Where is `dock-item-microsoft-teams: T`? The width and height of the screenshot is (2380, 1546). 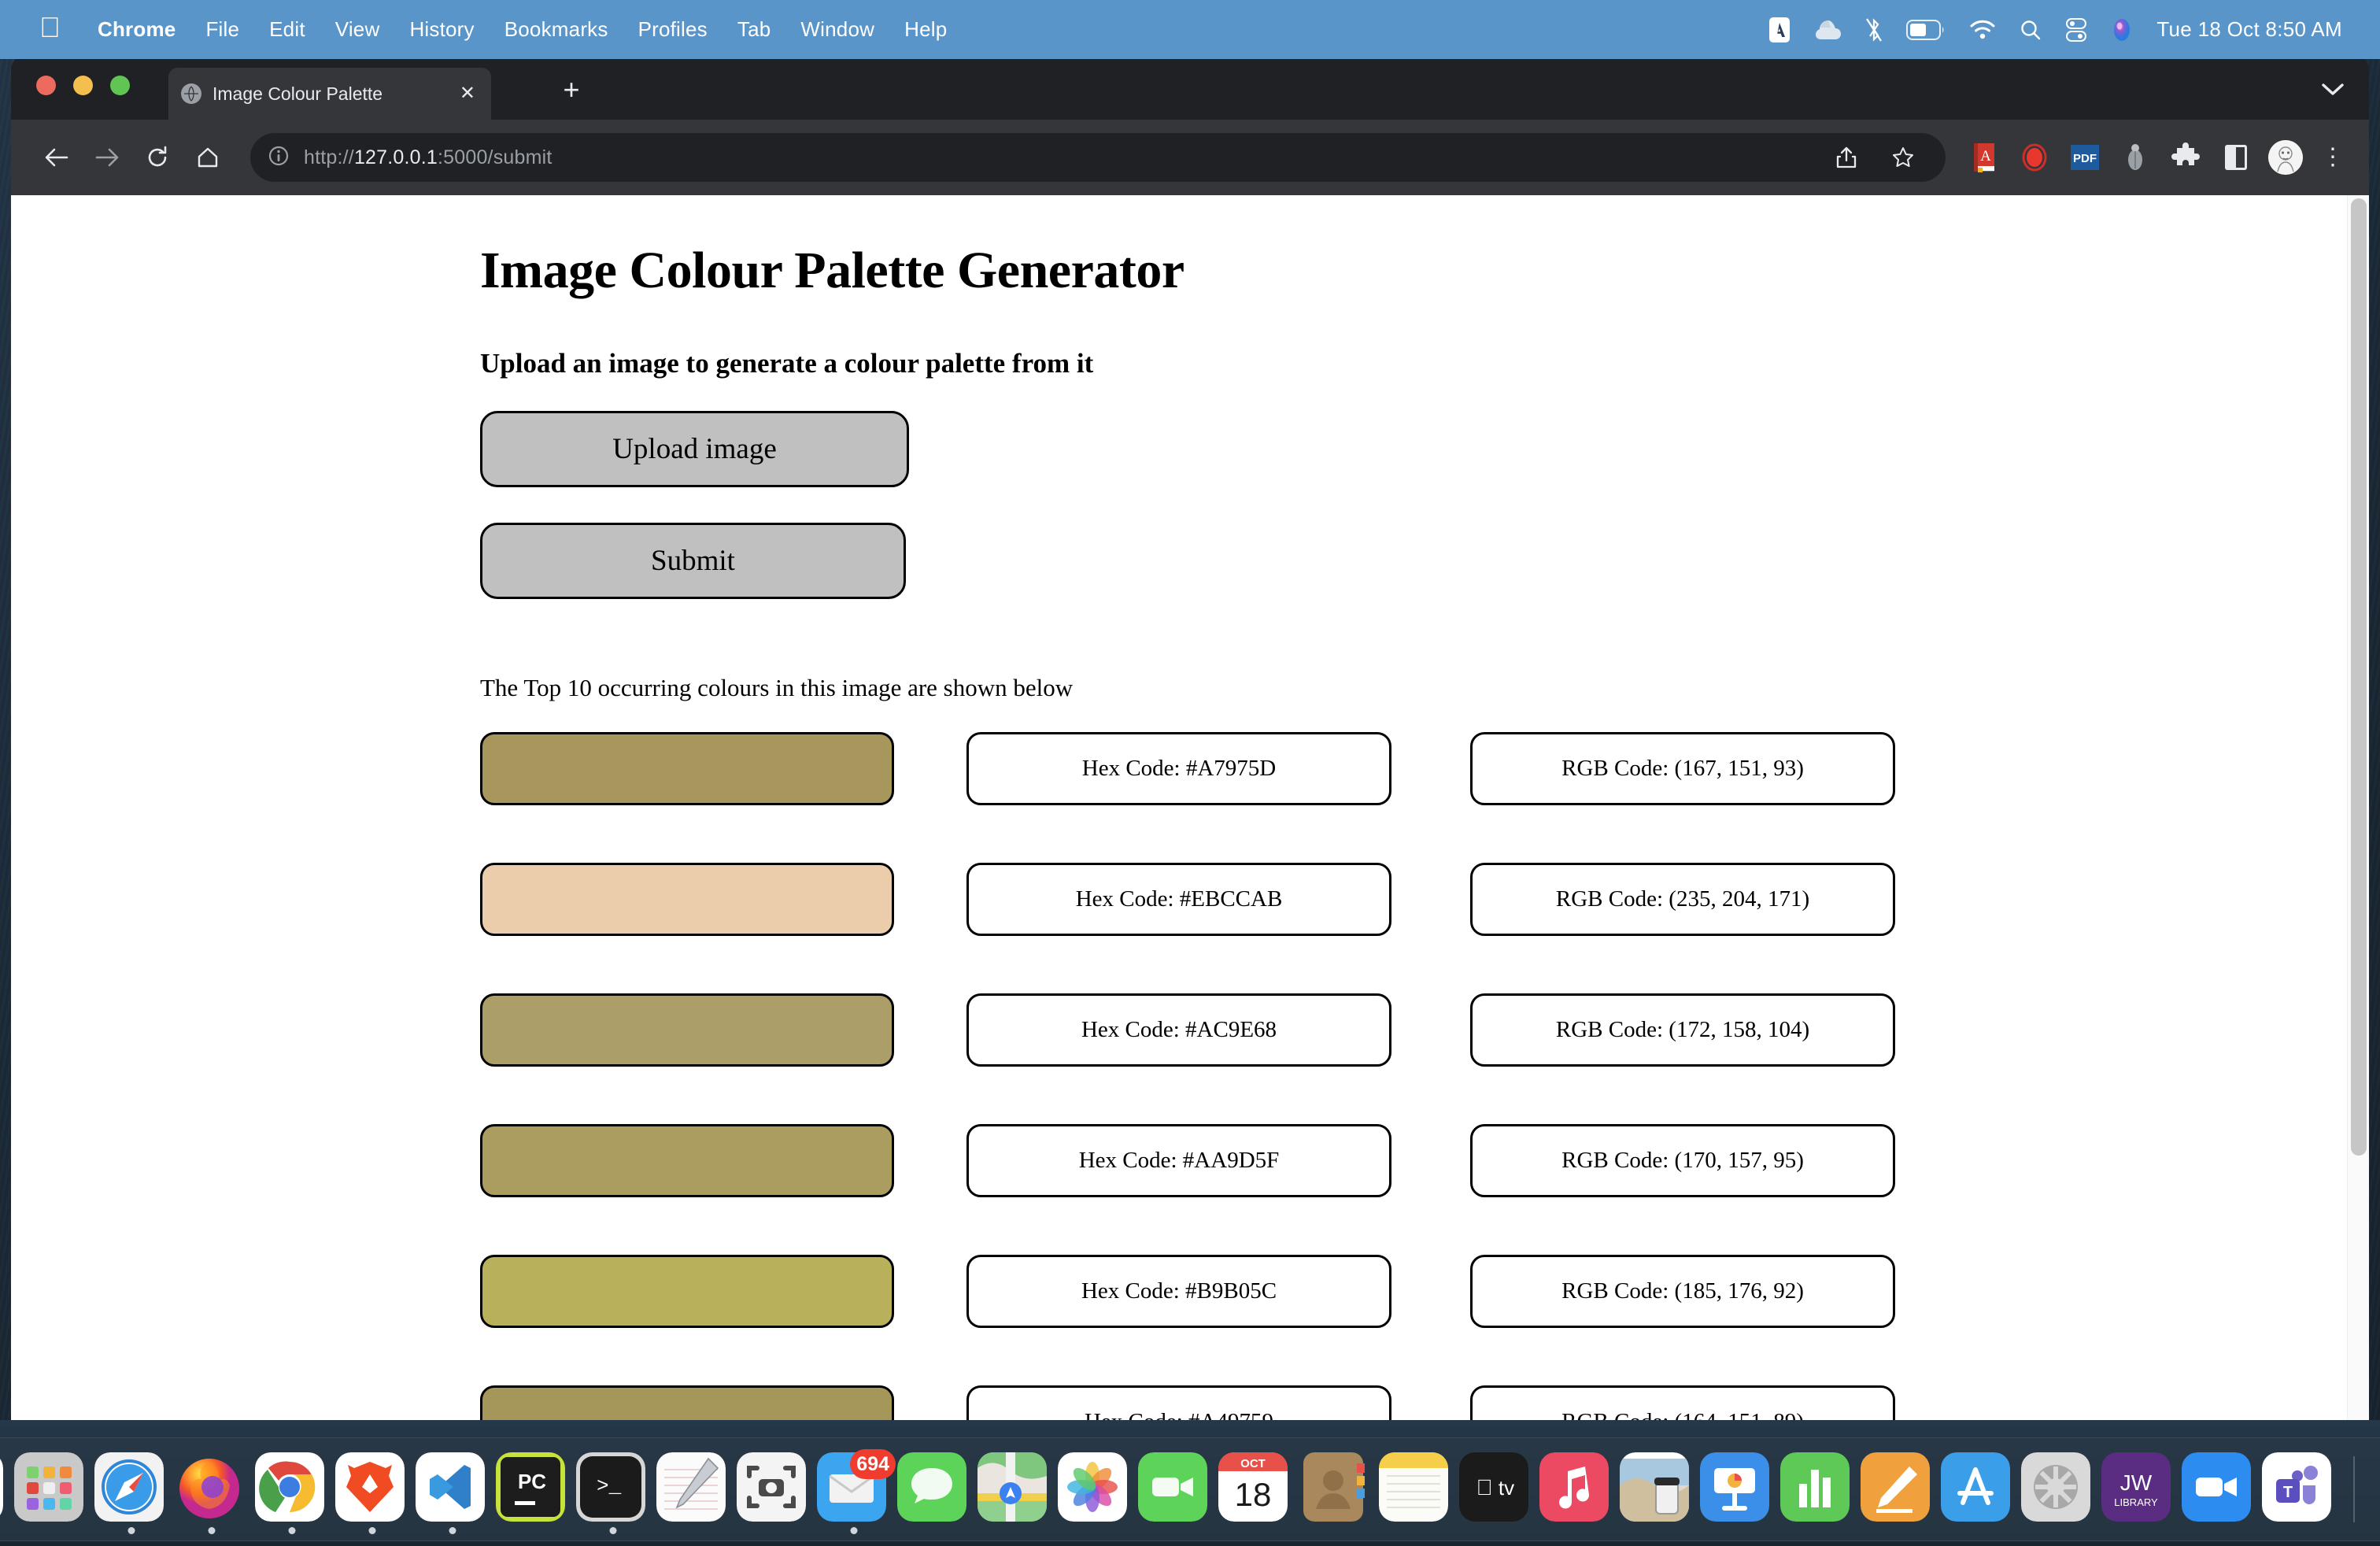
dock-item-microsoft-teams: T is located at coordinates (2299, 1489).